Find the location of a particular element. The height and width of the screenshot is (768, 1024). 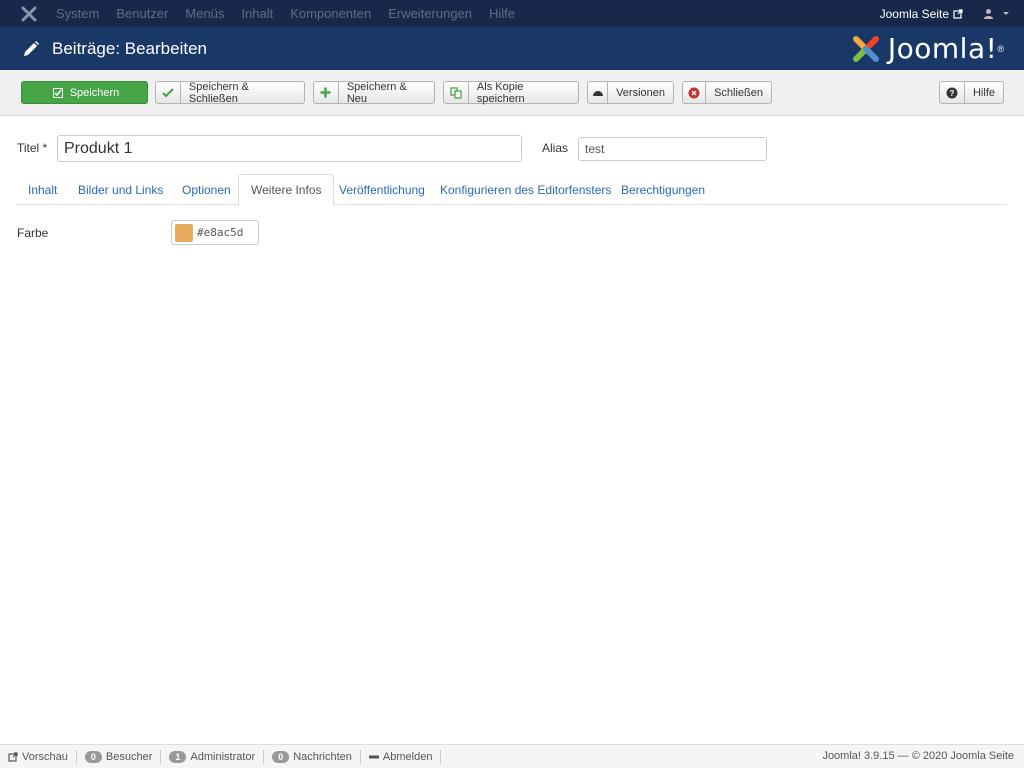

joomla-brand: Joomla! ® is located at coordinates (927, 48).